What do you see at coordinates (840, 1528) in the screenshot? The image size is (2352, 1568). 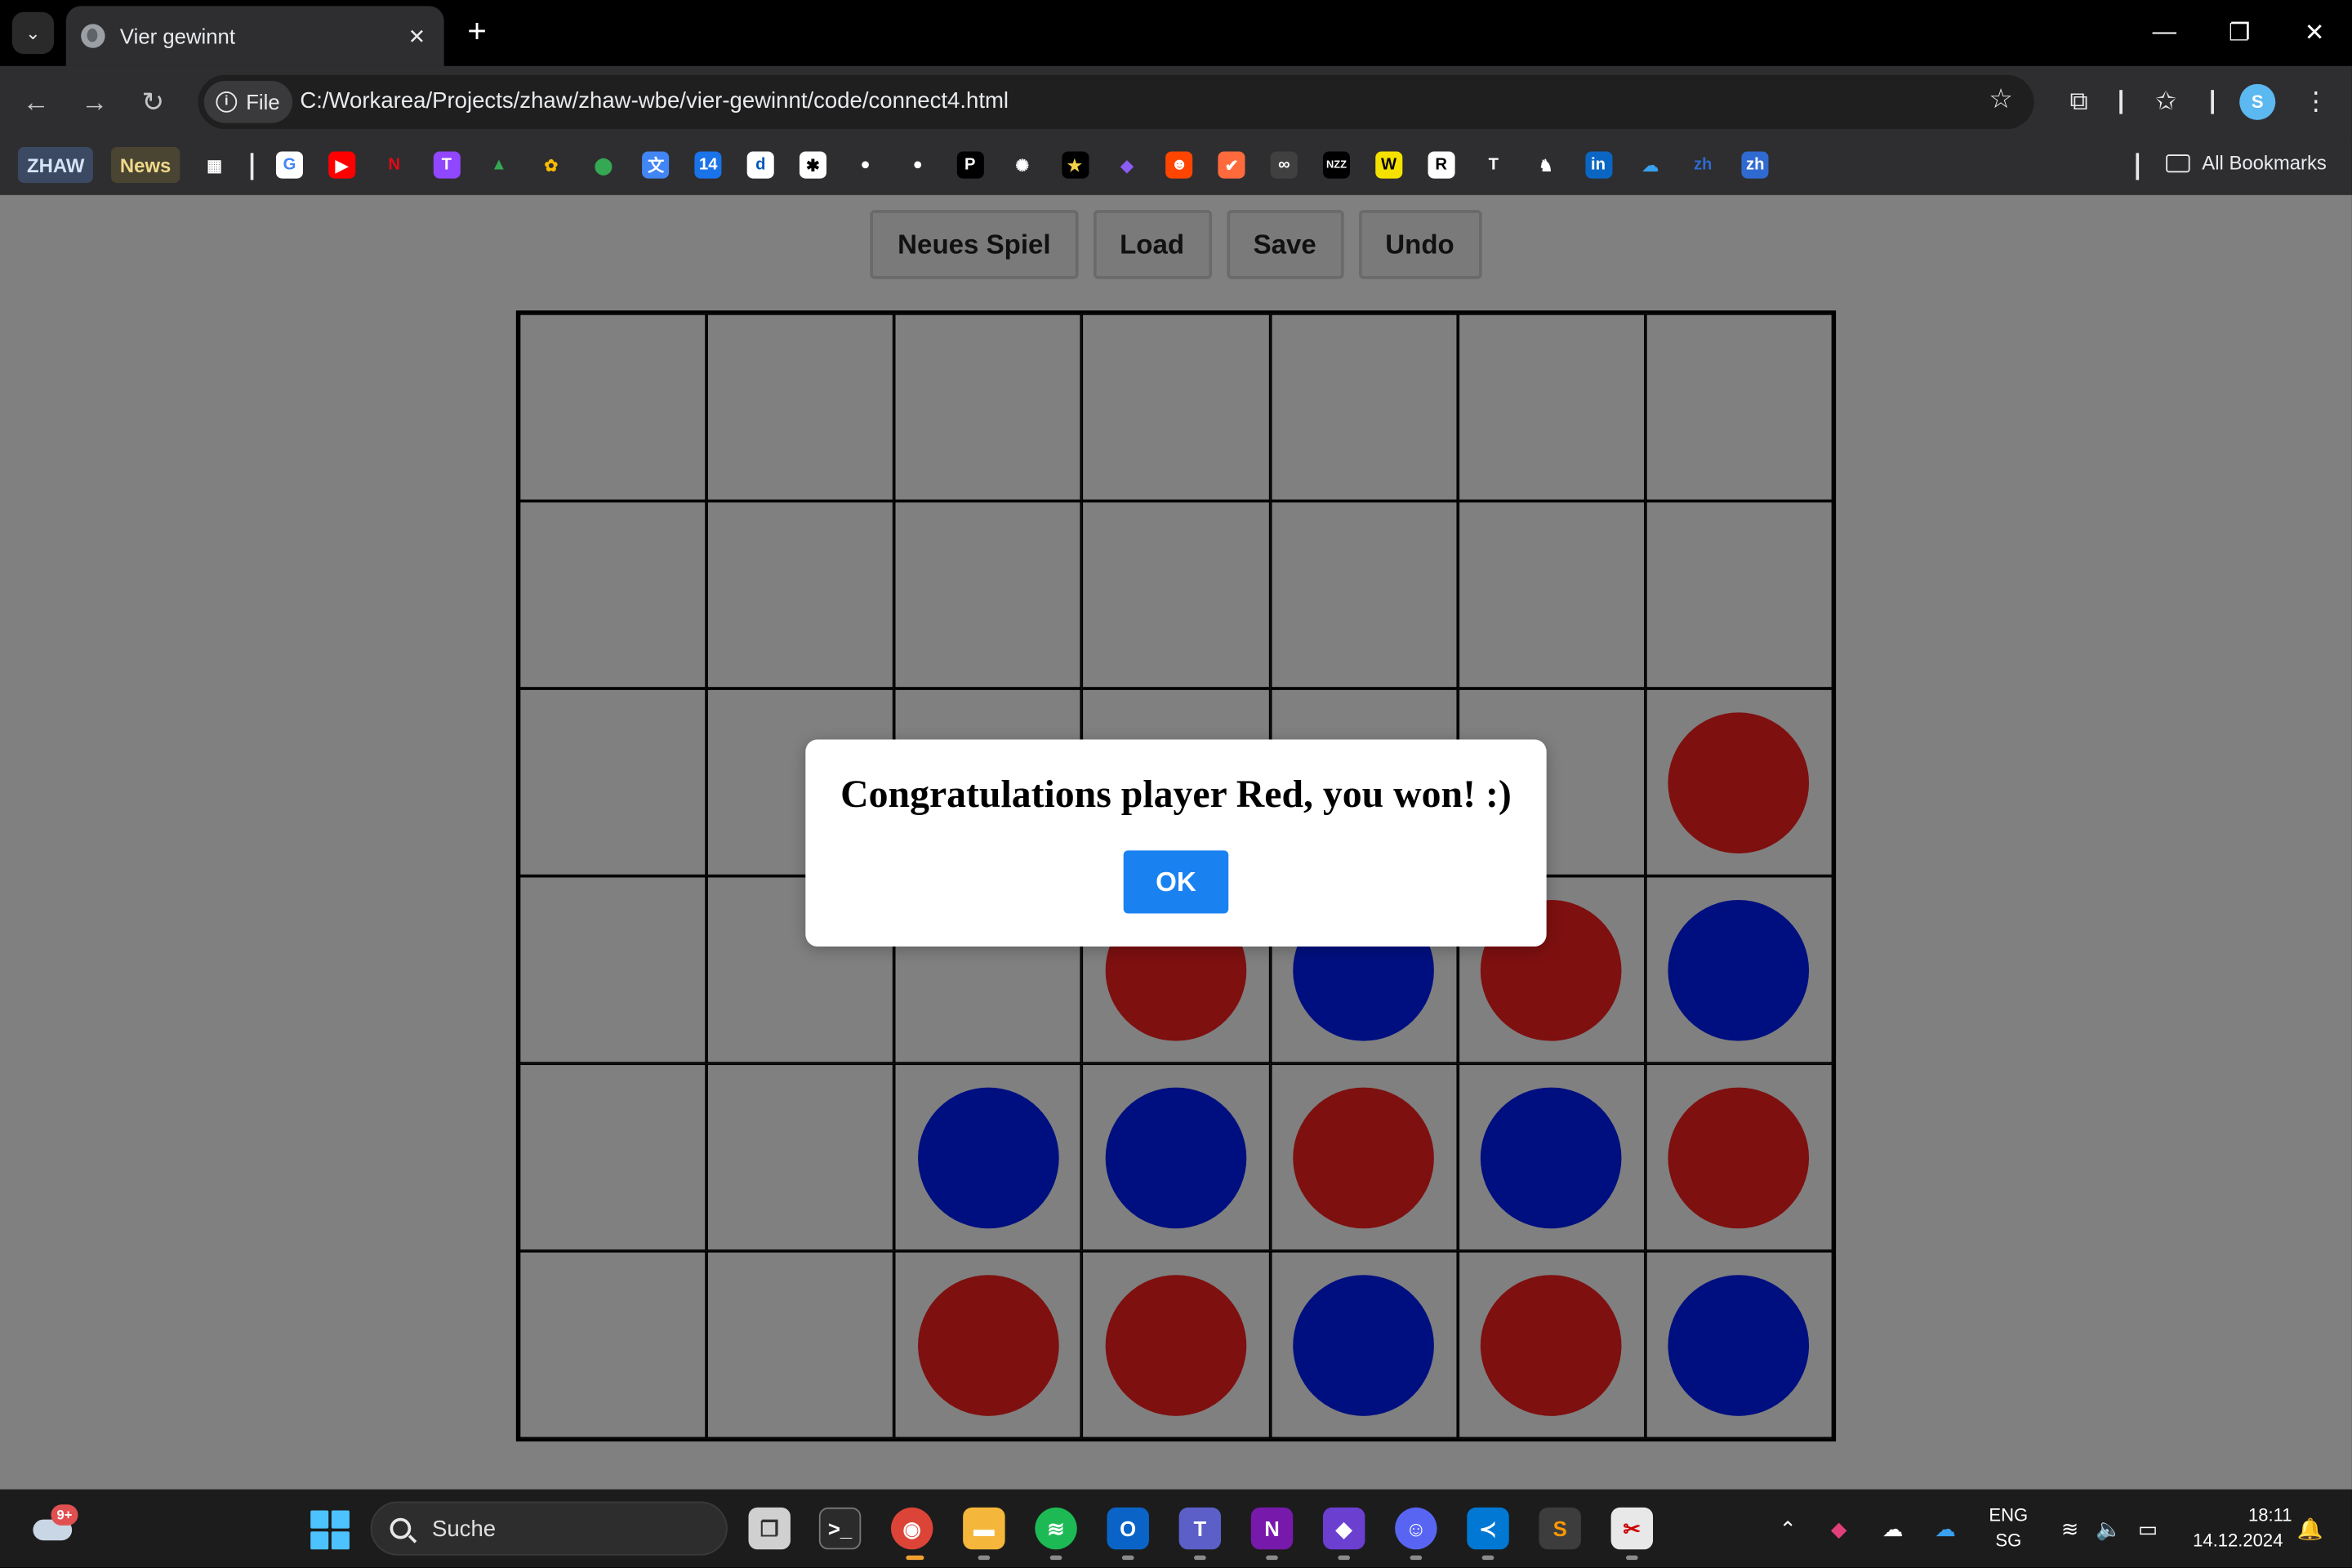 I see `terminal-icon: >_` at bounding box center [840, 1528].